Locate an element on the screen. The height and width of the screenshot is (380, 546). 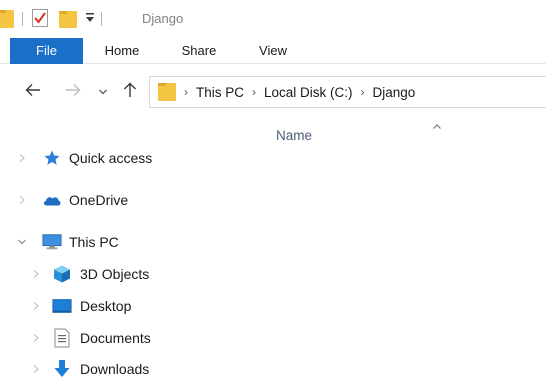
tab-file: File is located at coordinates (46, 51).